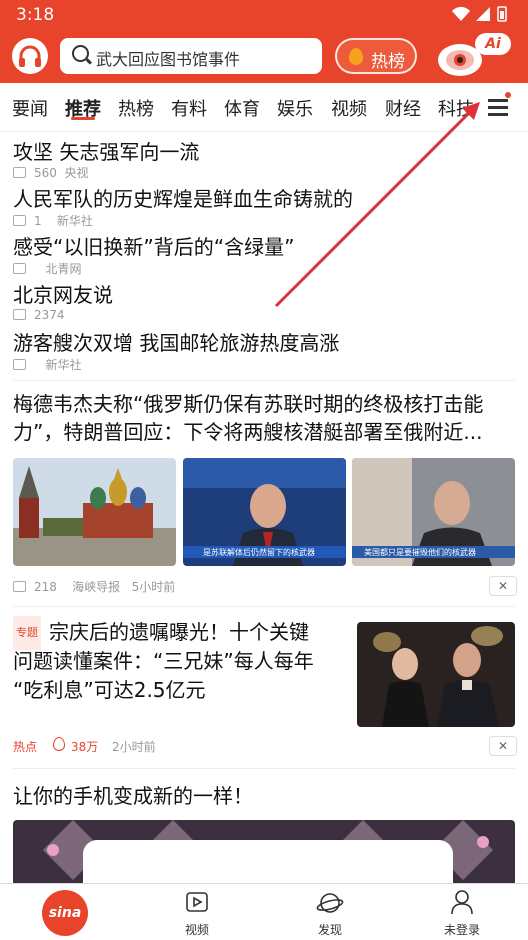 This screenshot has width=528, height=940. I want to click on headline-title: 北京网友说, so click(63, 293).